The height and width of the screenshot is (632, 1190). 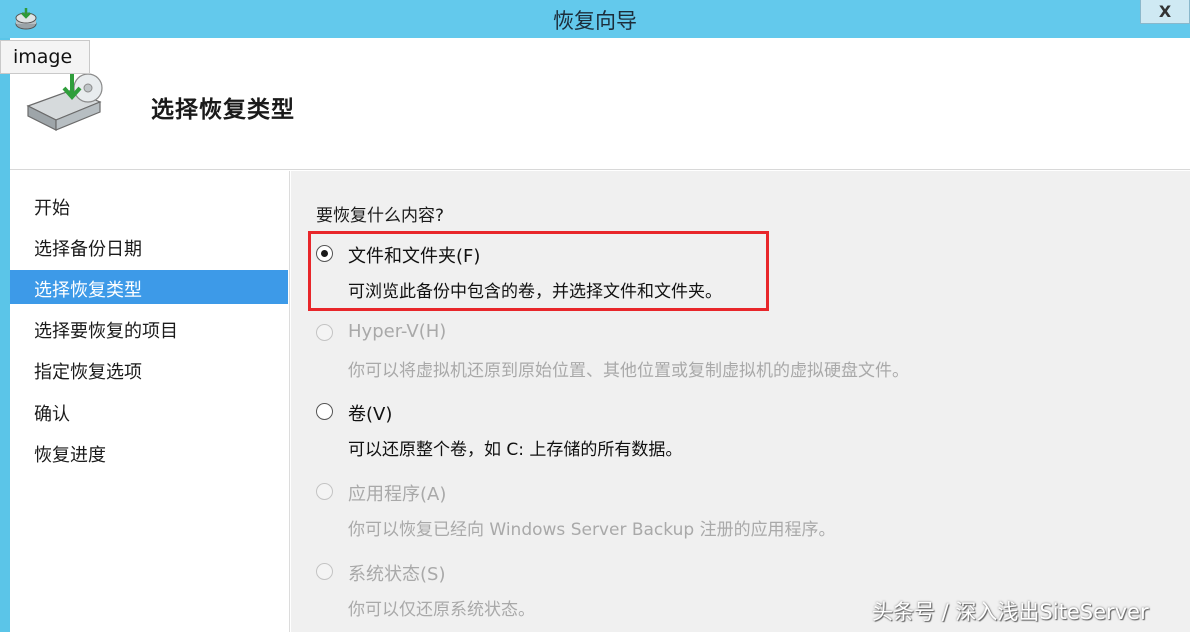 I want to click on recovery-question: 要恢复什么内容?, so click(x=380, y=216).